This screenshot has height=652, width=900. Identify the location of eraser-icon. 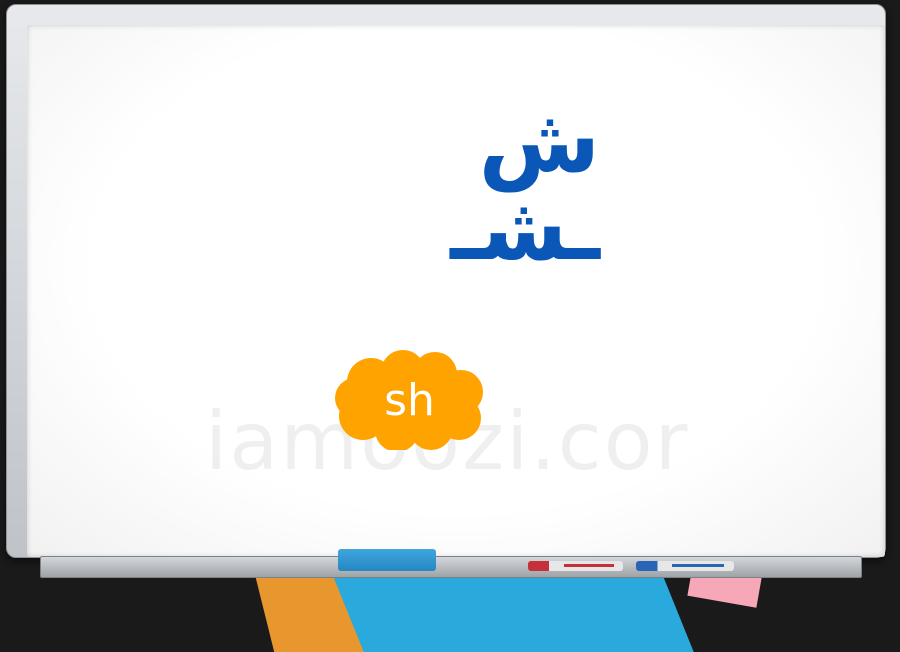
(387, 560).